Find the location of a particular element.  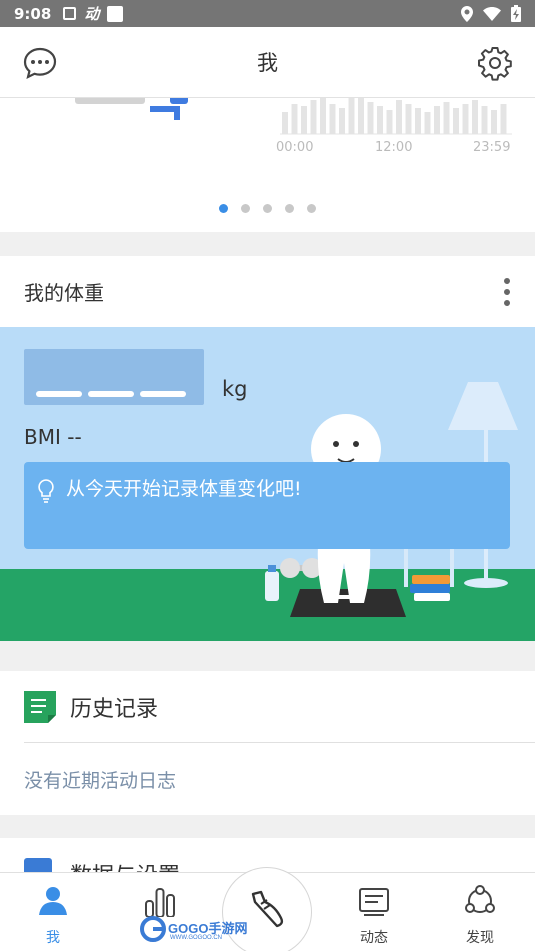

watermark-logo-icon is located at coordinates (153, 929).